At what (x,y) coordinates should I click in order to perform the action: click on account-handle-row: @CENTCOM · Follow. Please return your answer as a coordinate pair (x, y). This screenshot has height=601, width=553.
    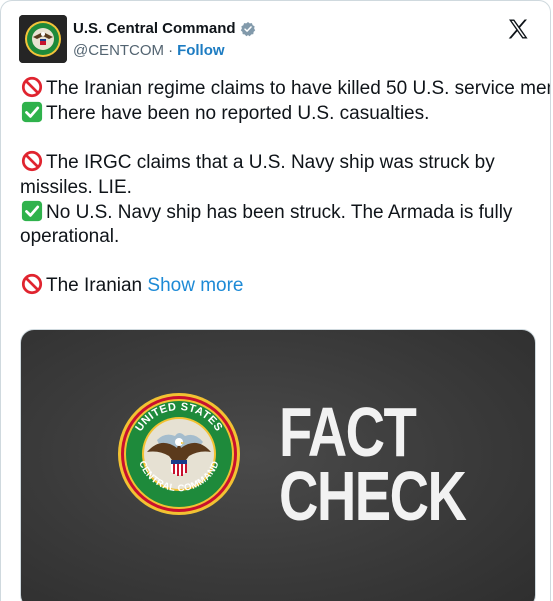
    Looking at the image, I should click on (149, 50).